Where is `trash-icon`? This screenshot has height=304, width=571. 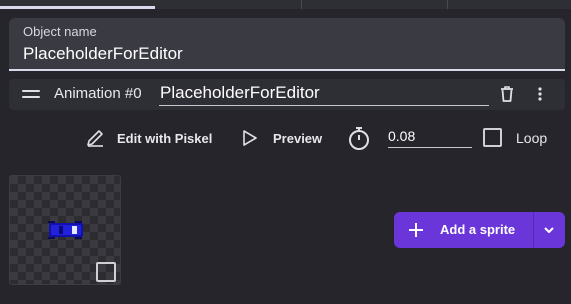 trash-icon is located at coordinates (507, 94).